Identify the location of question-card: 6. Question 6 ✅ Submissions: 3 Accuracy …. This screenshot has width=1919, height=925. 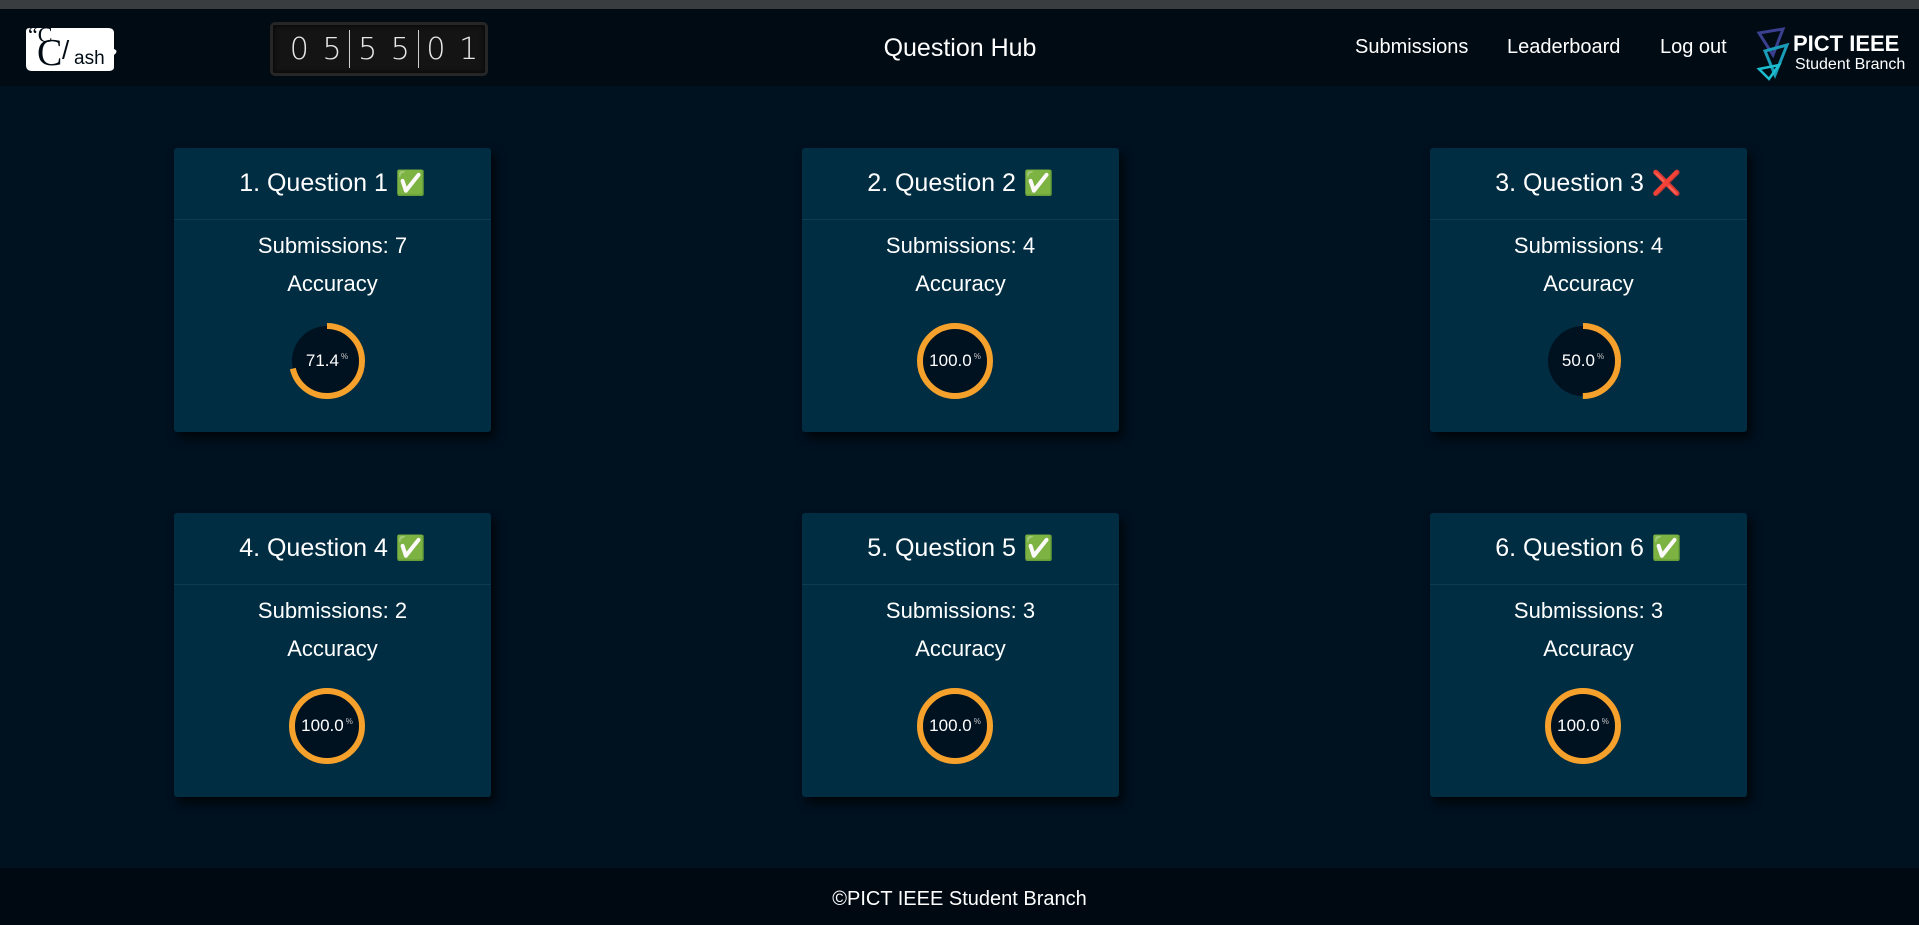
(1588, 655).